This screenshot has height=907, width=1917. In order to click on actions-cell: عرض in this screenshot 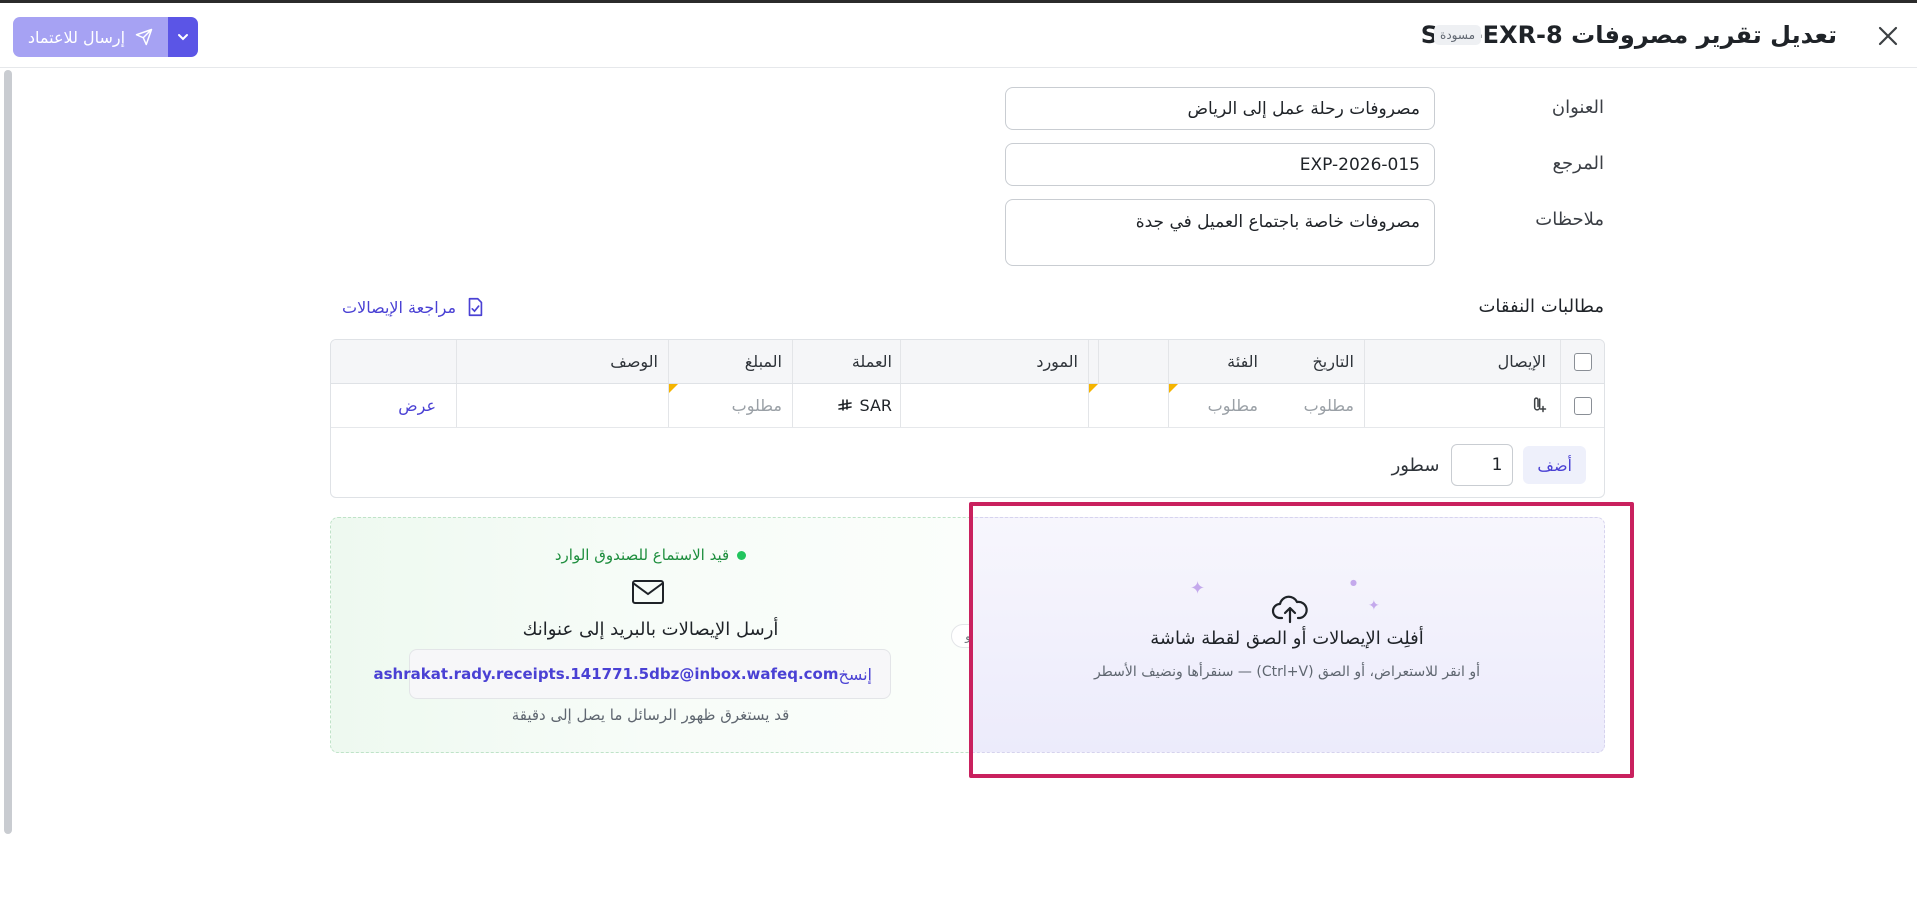, I will do `click(393, 405)`.